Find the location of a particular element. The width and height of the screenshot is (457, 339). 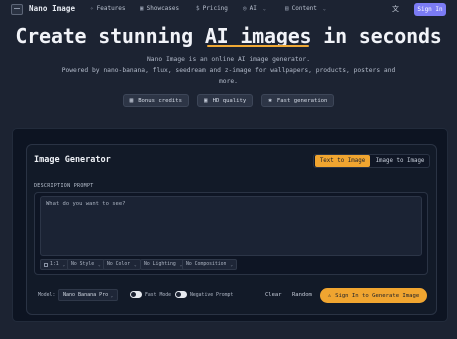

model-label: Model: is located at coordinates (46, 295).